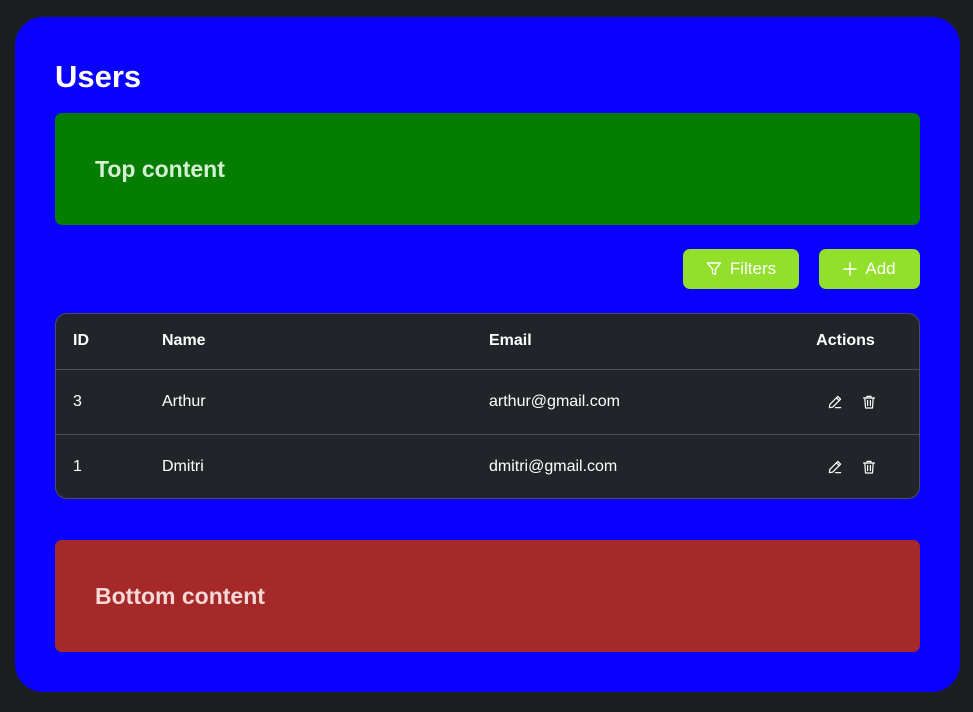 This screenshot has width=973, height=712. What do you see at coordinates (180, 595) in the screenshot?
I see `bottom-content-text: Bottom content` at bounding box center [180, 595].